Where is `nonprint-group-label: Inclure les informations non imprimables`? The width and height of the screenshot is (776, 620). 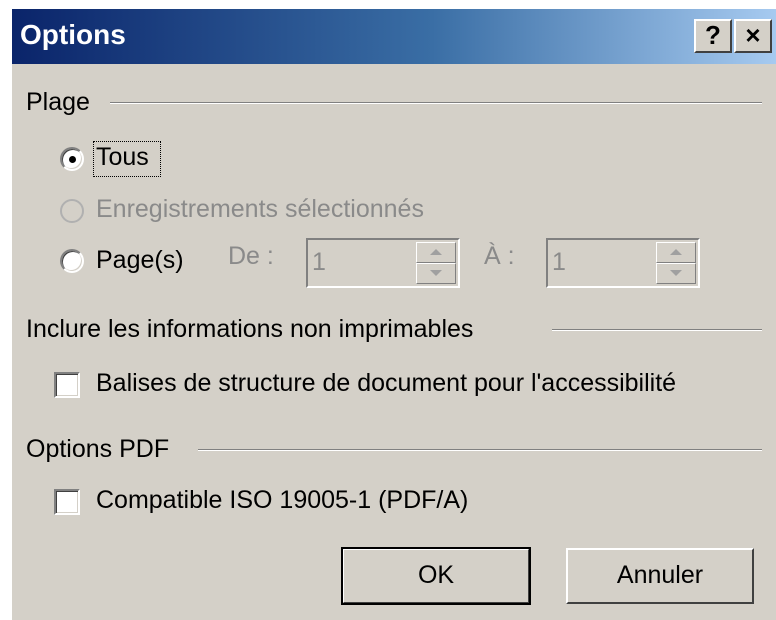
nonprint-group-label: Inclure les informations non imprimables is located at coordinates (250, 329).